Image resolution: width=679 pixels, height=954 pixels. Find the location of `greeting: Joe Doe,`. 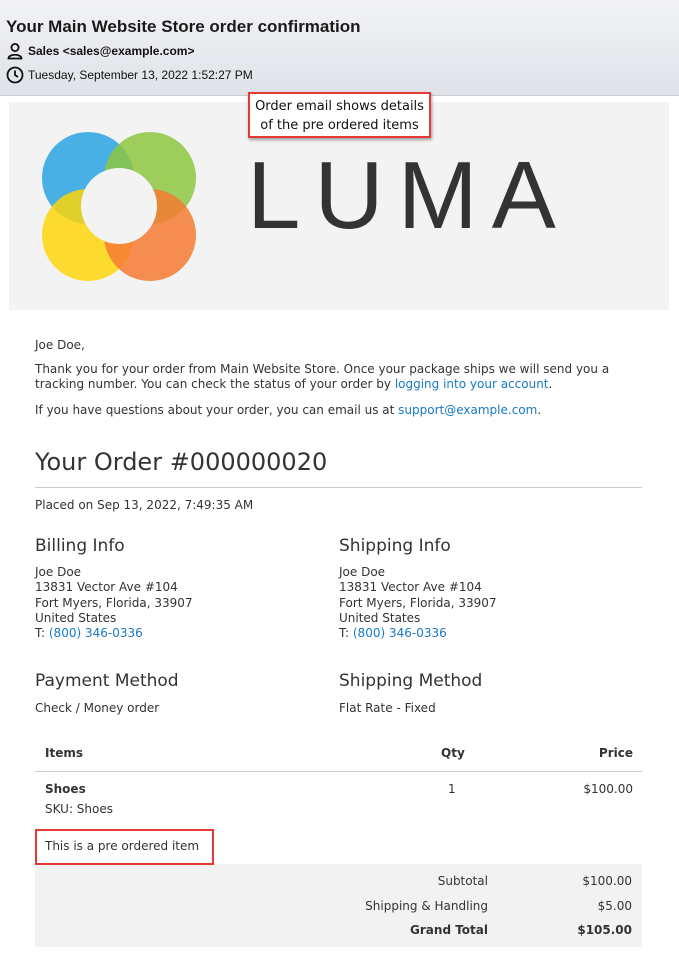

greeting: Joe Doe, is located at coordinates (60, 345).